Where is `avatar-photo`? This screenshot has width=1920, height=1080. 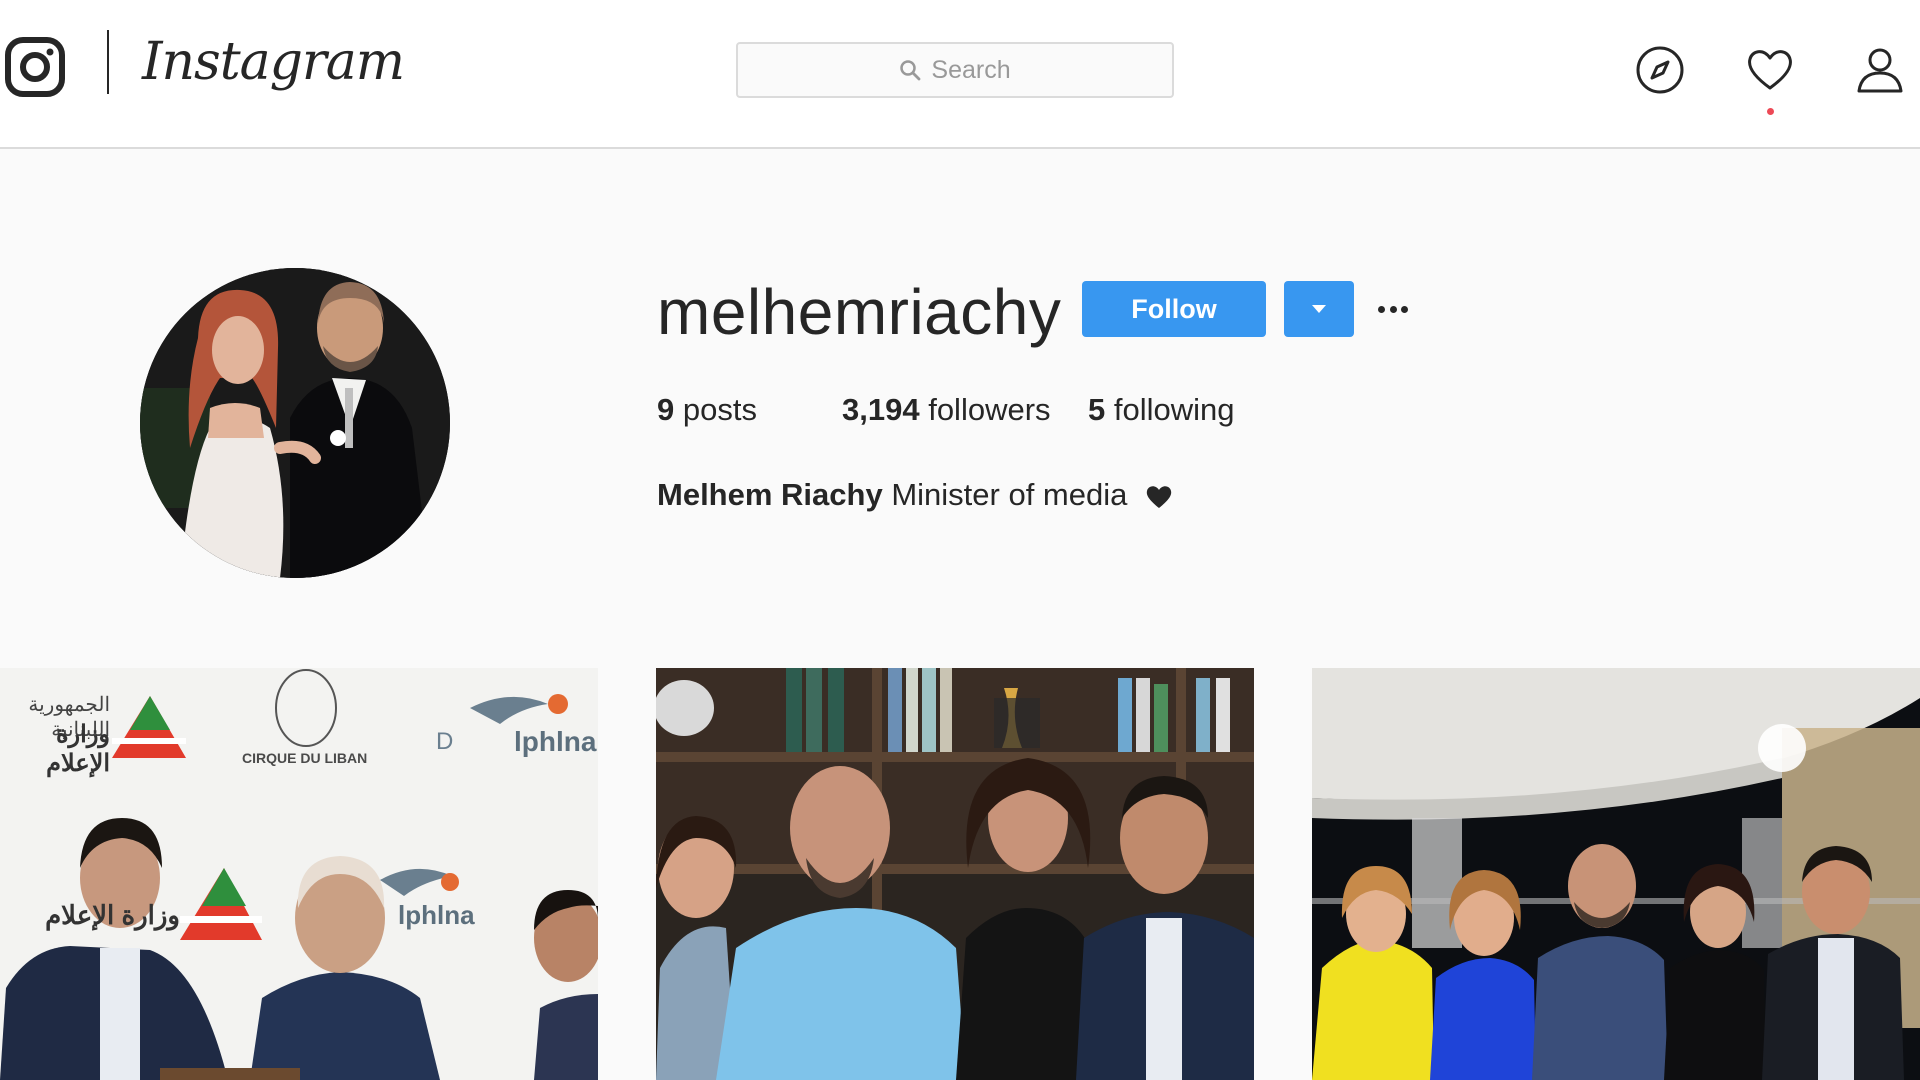 avatar-photo is located at coordinates (295, 423).